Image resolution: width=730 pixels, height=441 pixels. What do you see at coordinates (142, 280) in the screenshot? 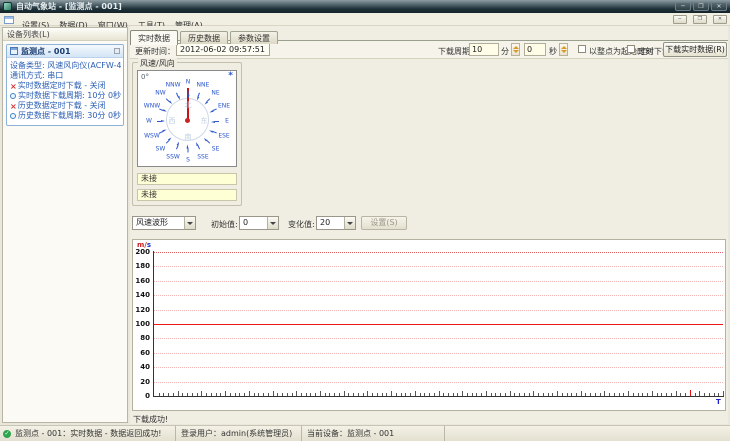
I see `y-axis-tick-label: 160` at bounding box center [142, 280].